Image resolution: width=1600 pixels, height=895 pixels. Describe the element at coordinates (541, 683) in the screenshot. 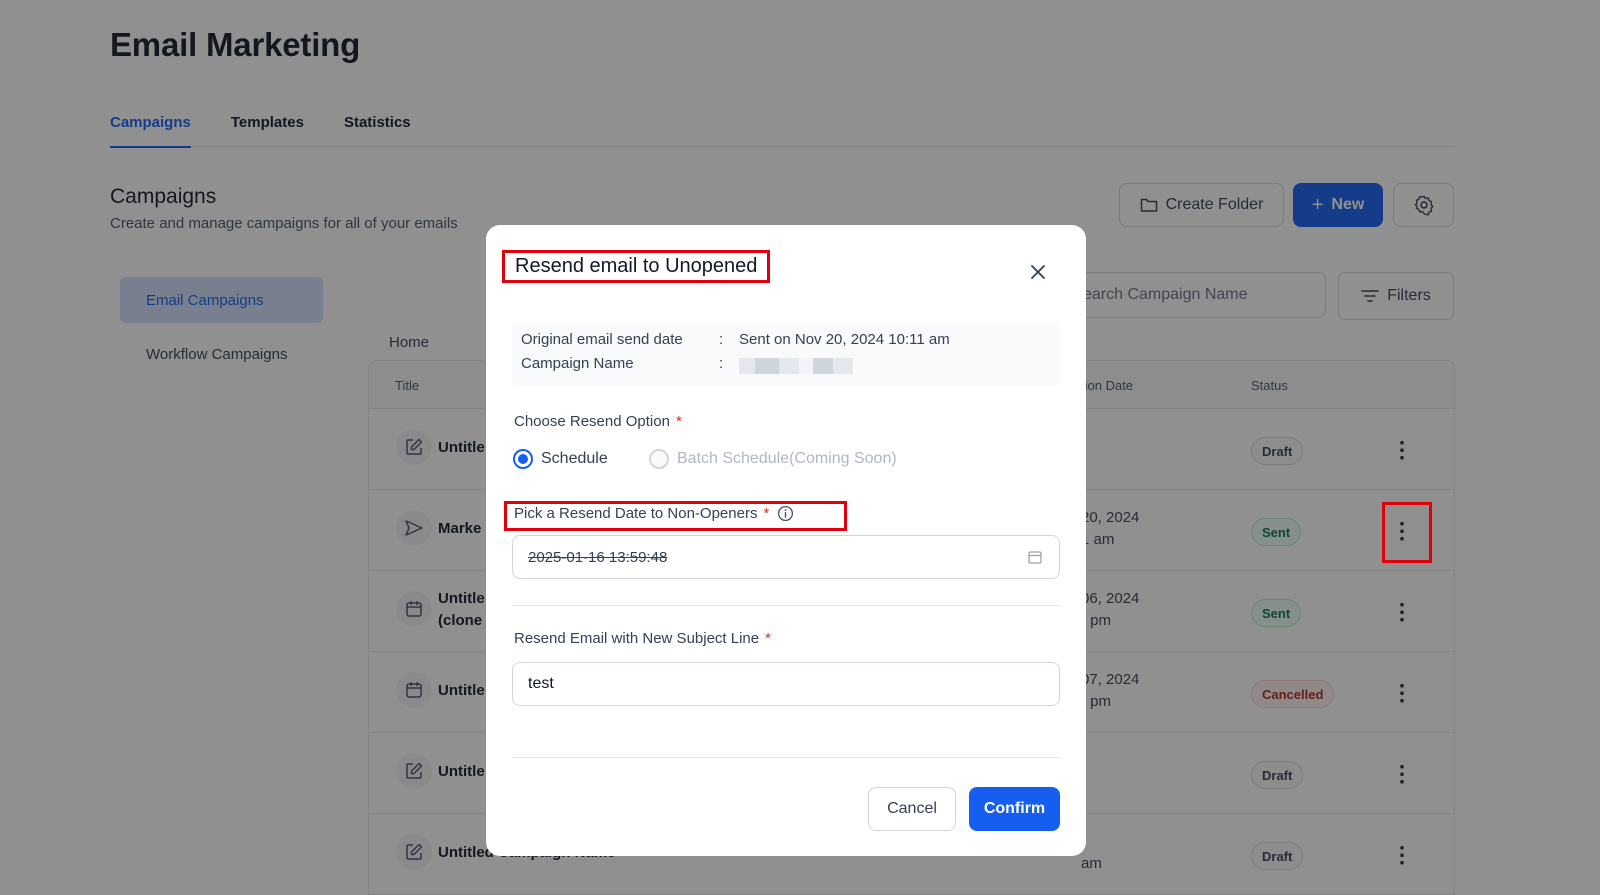

I see `subject-line-value: test` at that location.